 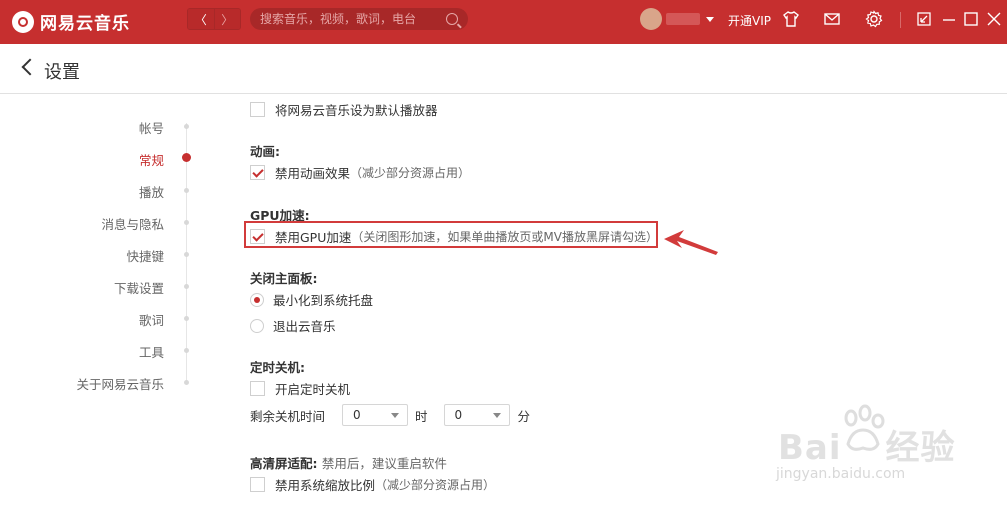 I want to click on hours-select: 0, so click(x=375, y=415).